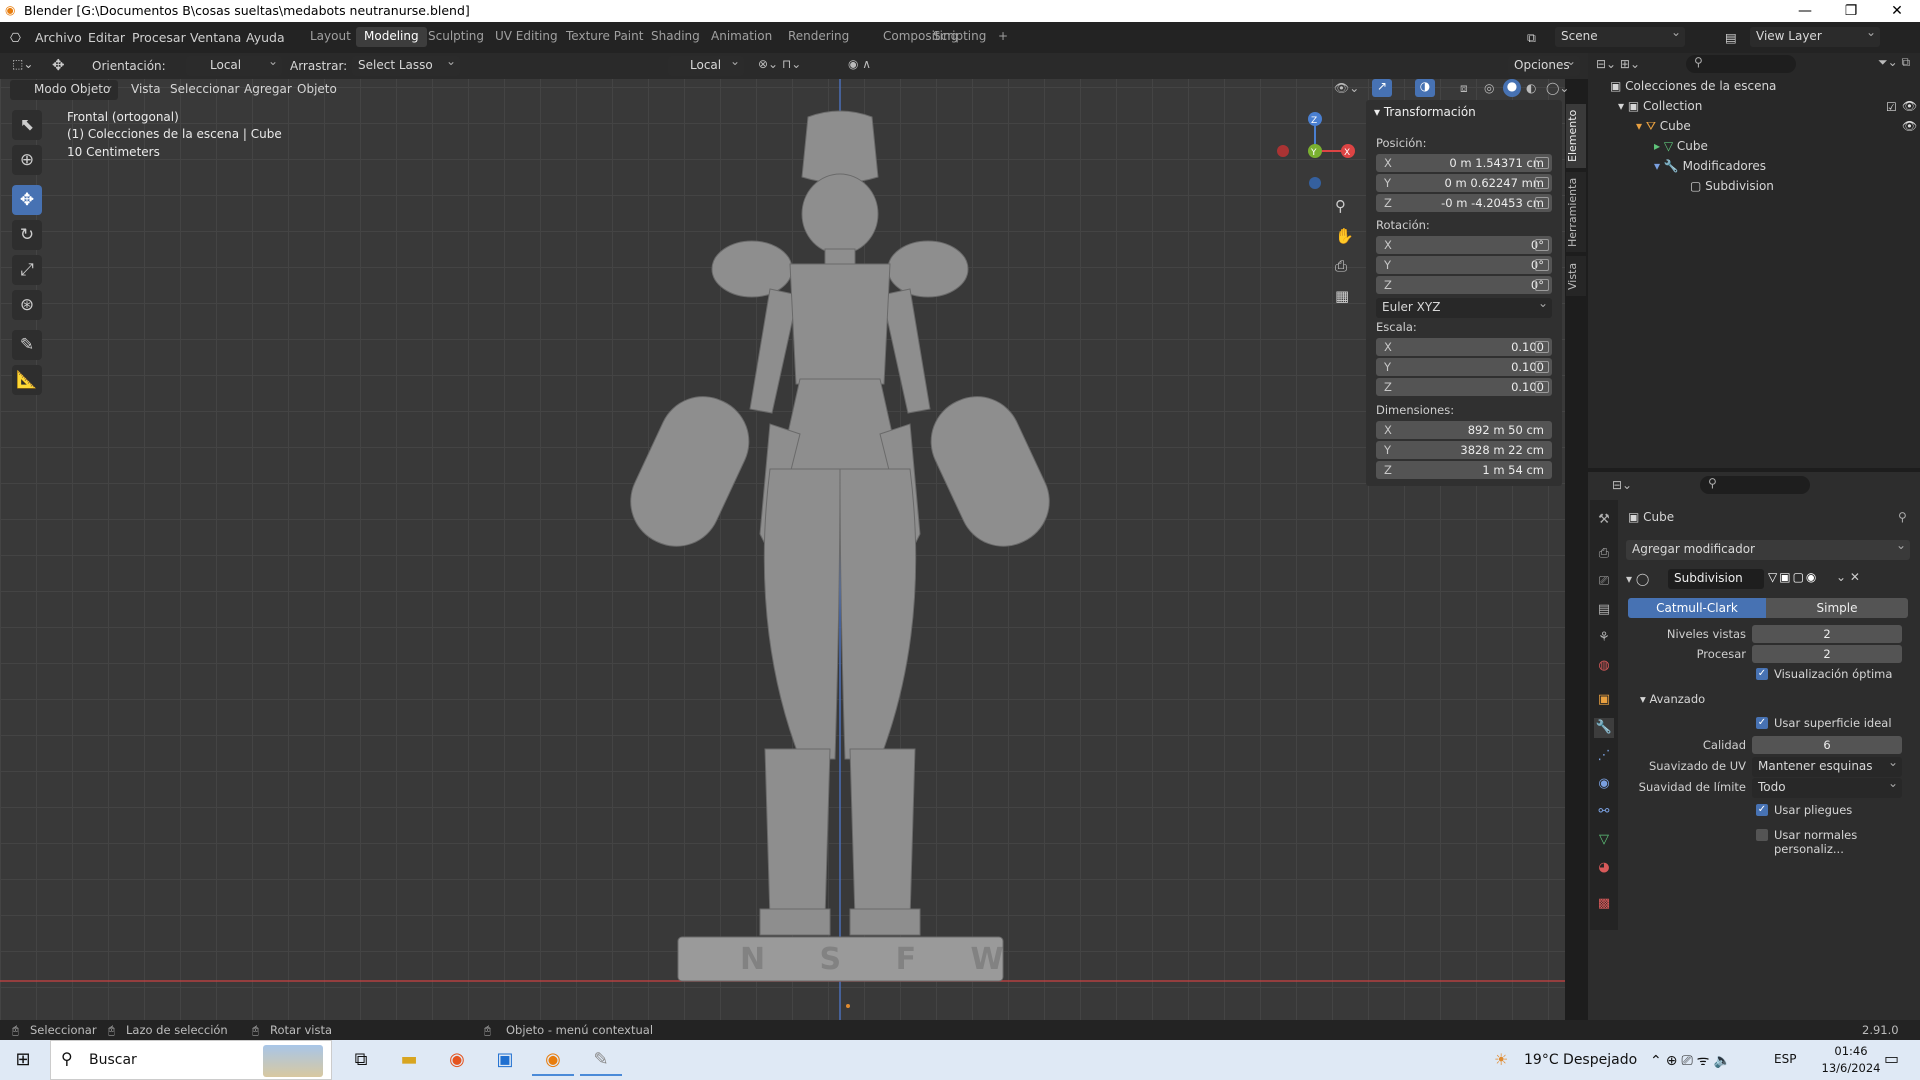  What do you see at coordinates (818, 37) in the screenshot?
I see `tab-rendering: Rendering` at bounding box center [818, 37].